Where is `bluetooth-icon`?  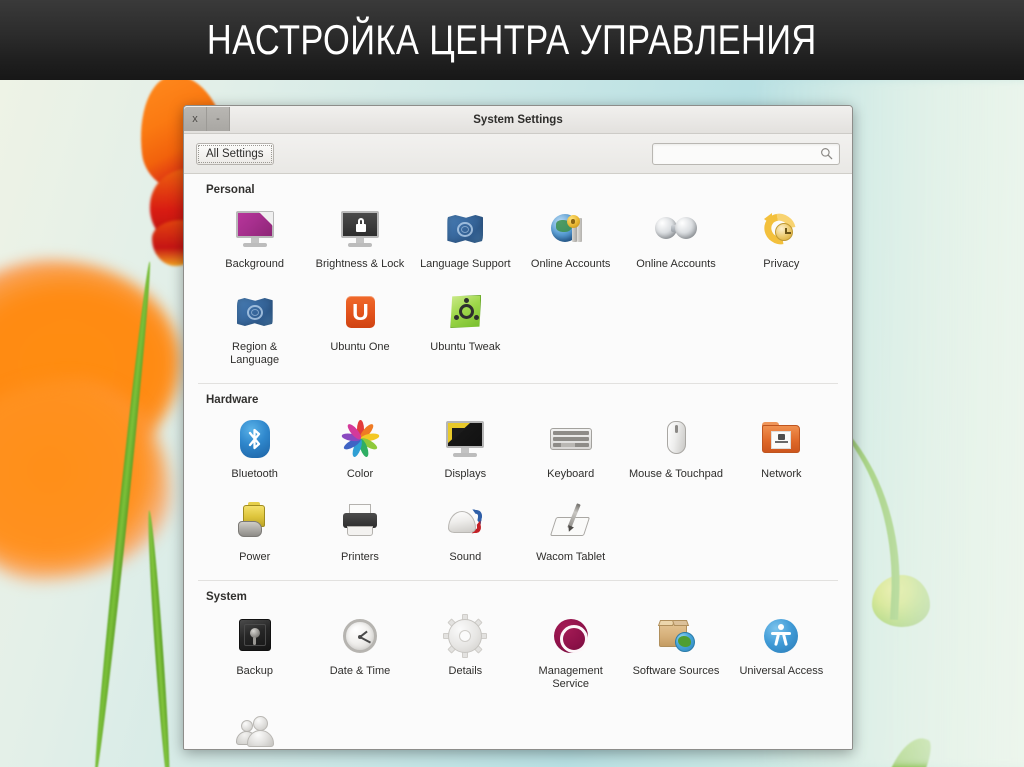
bluetooth-icon is located at coordinates (255, 439).